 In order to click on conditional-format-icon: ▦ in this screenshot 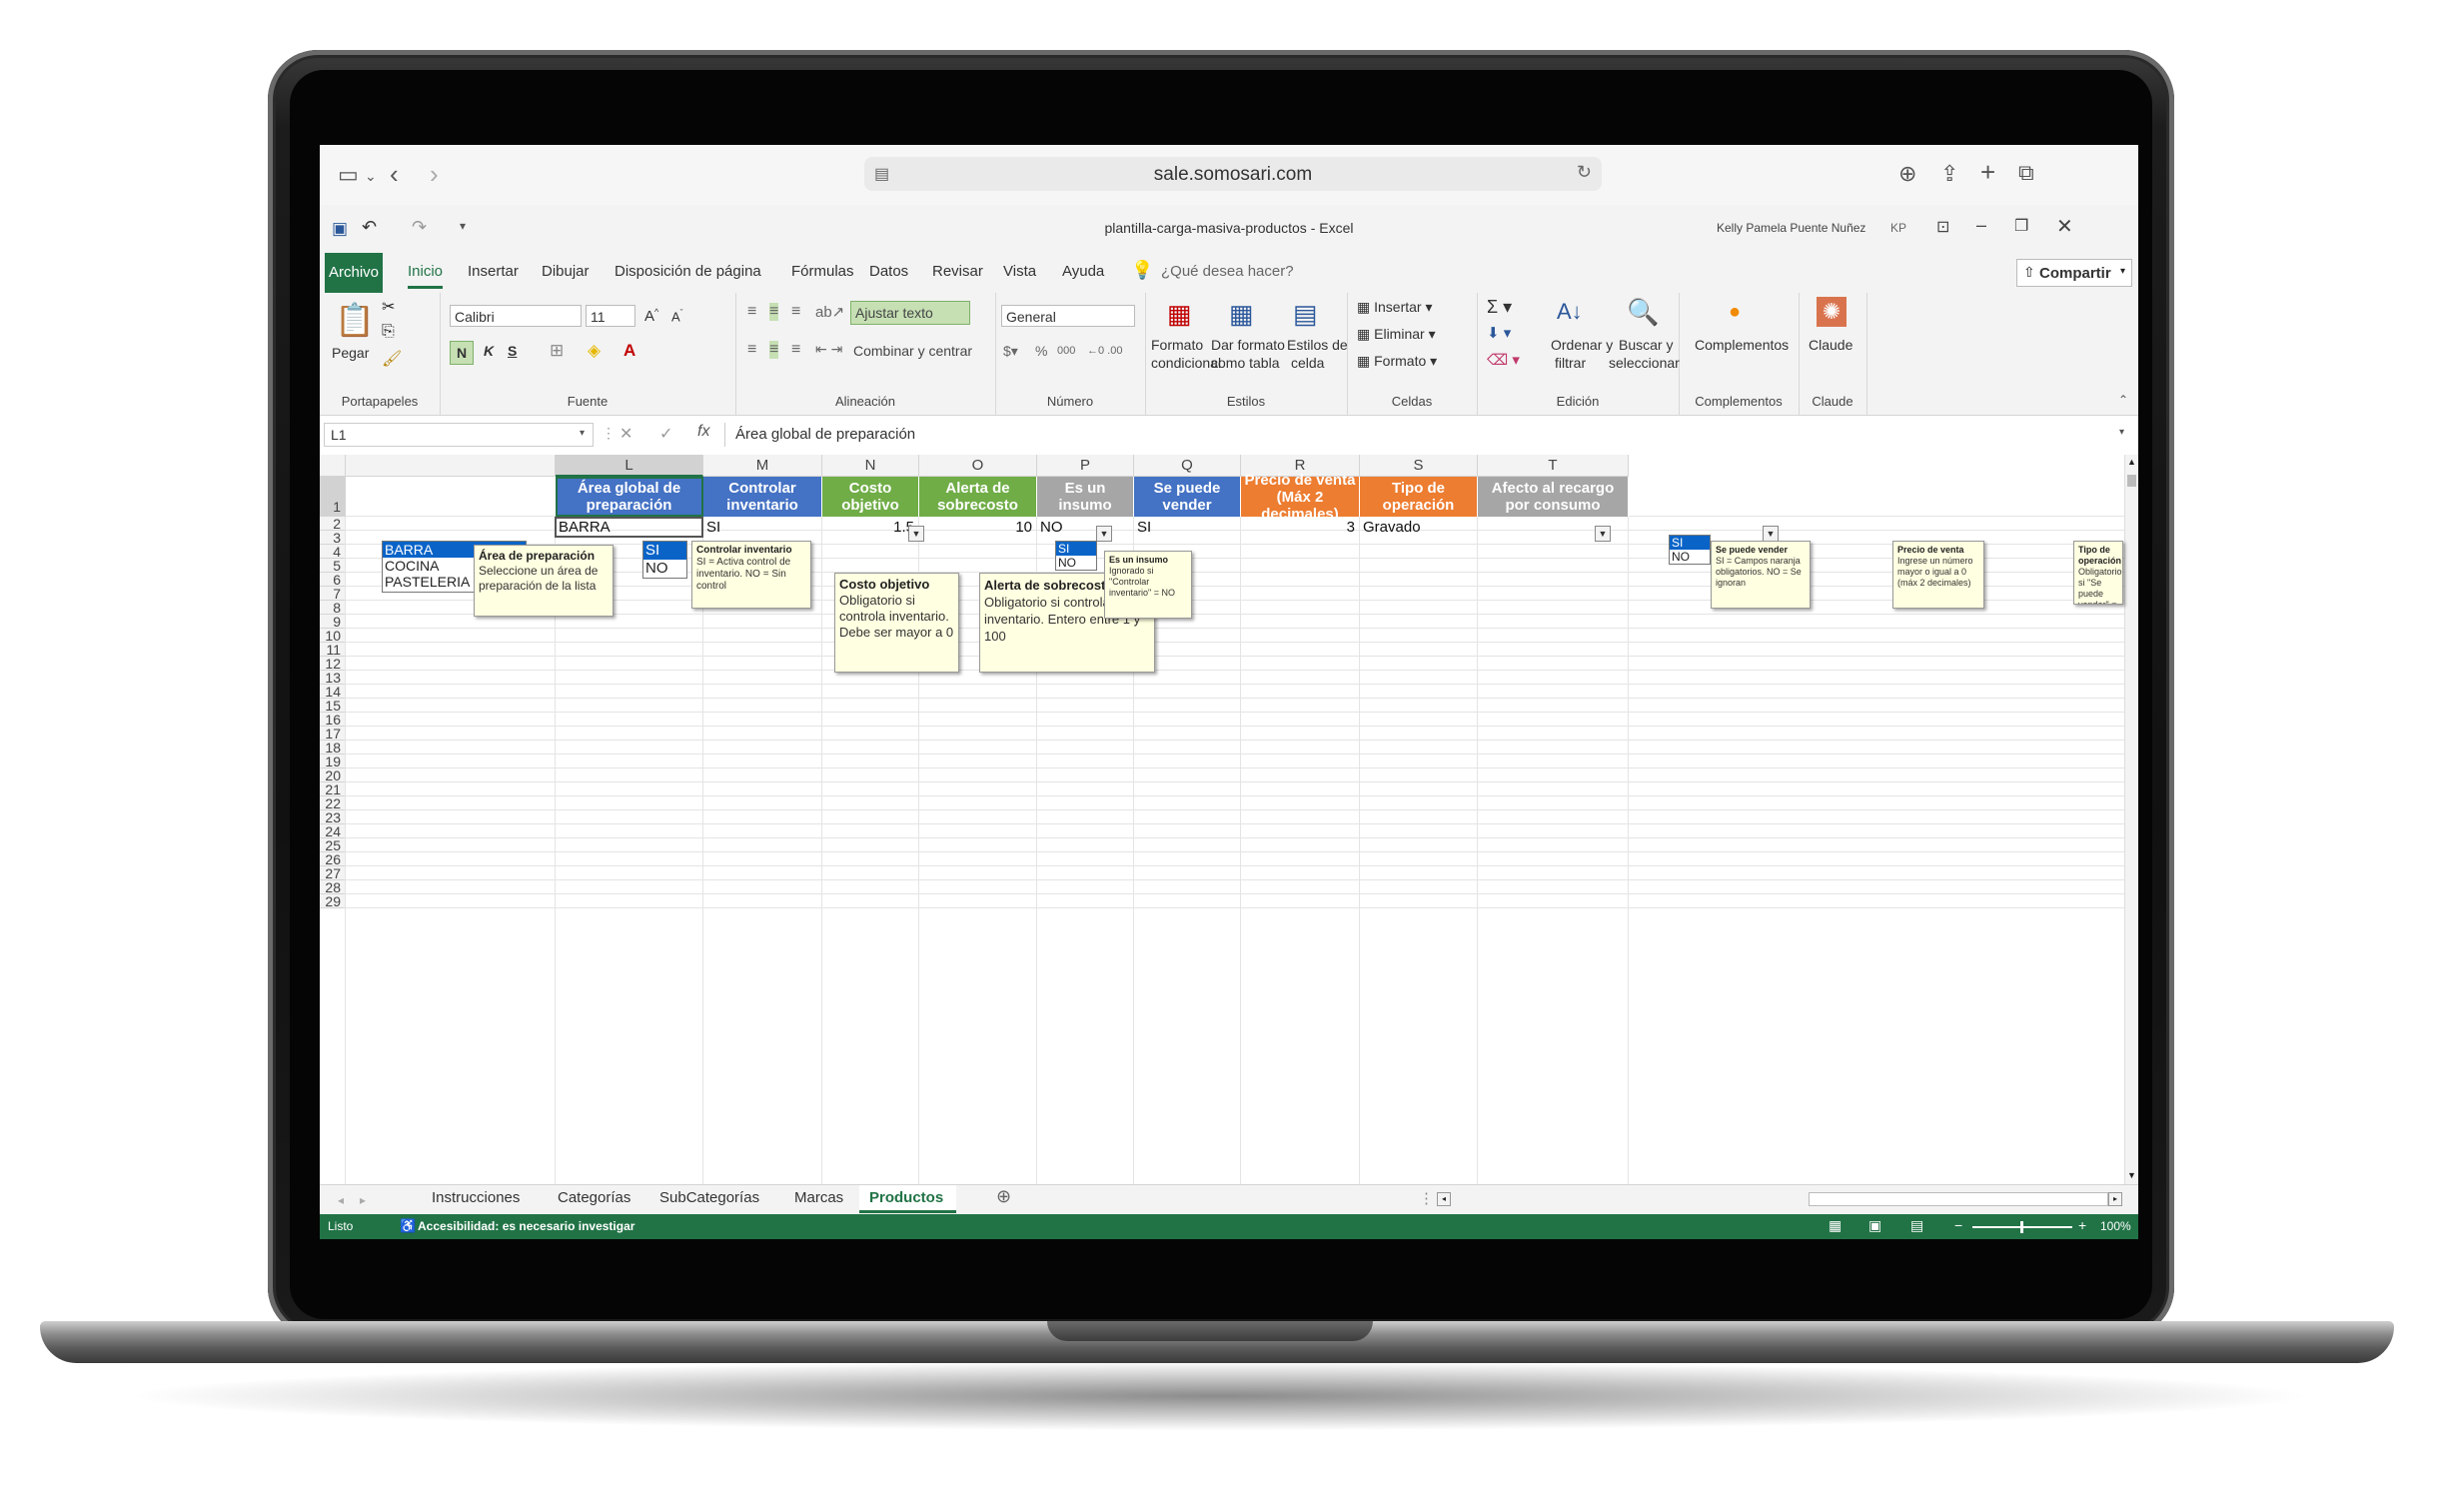, I will do `click(1179, 314)`.